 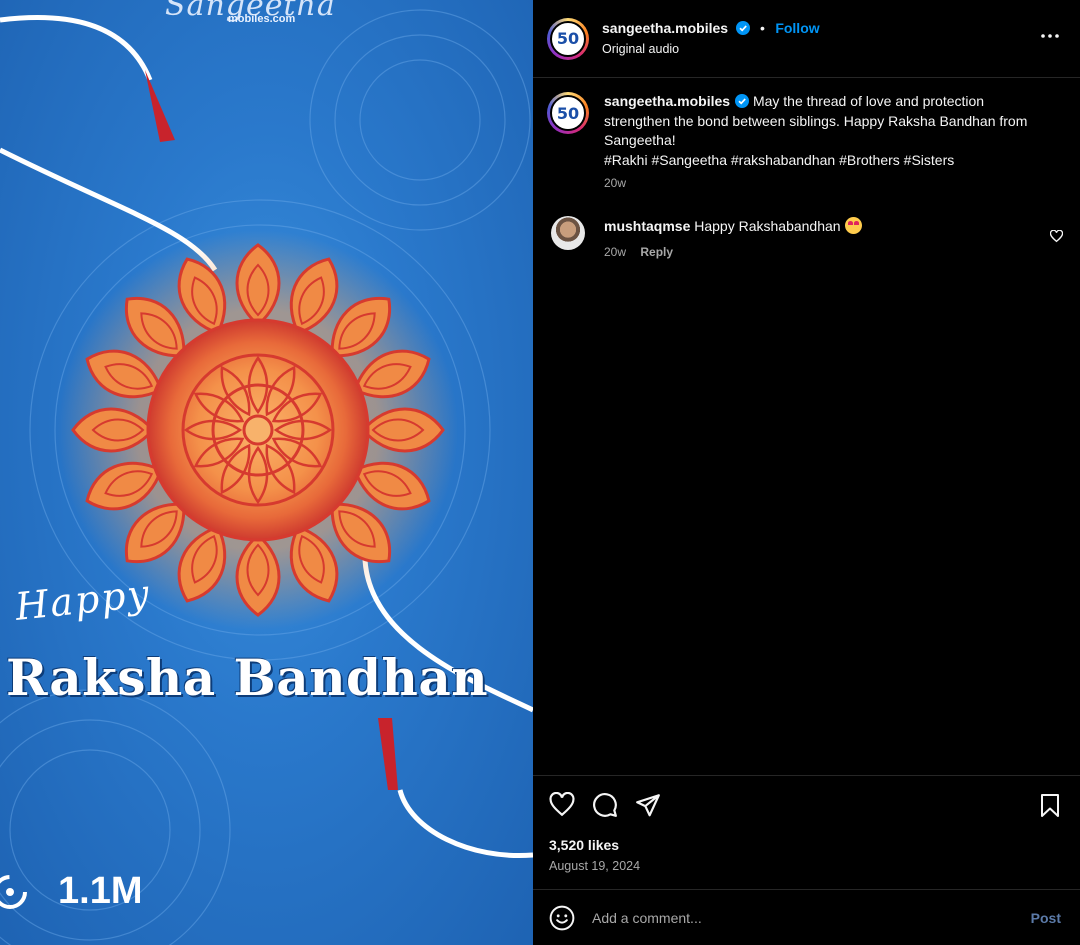 I want to click on brand-website: mobiles.com, so click(x=262, y=19).